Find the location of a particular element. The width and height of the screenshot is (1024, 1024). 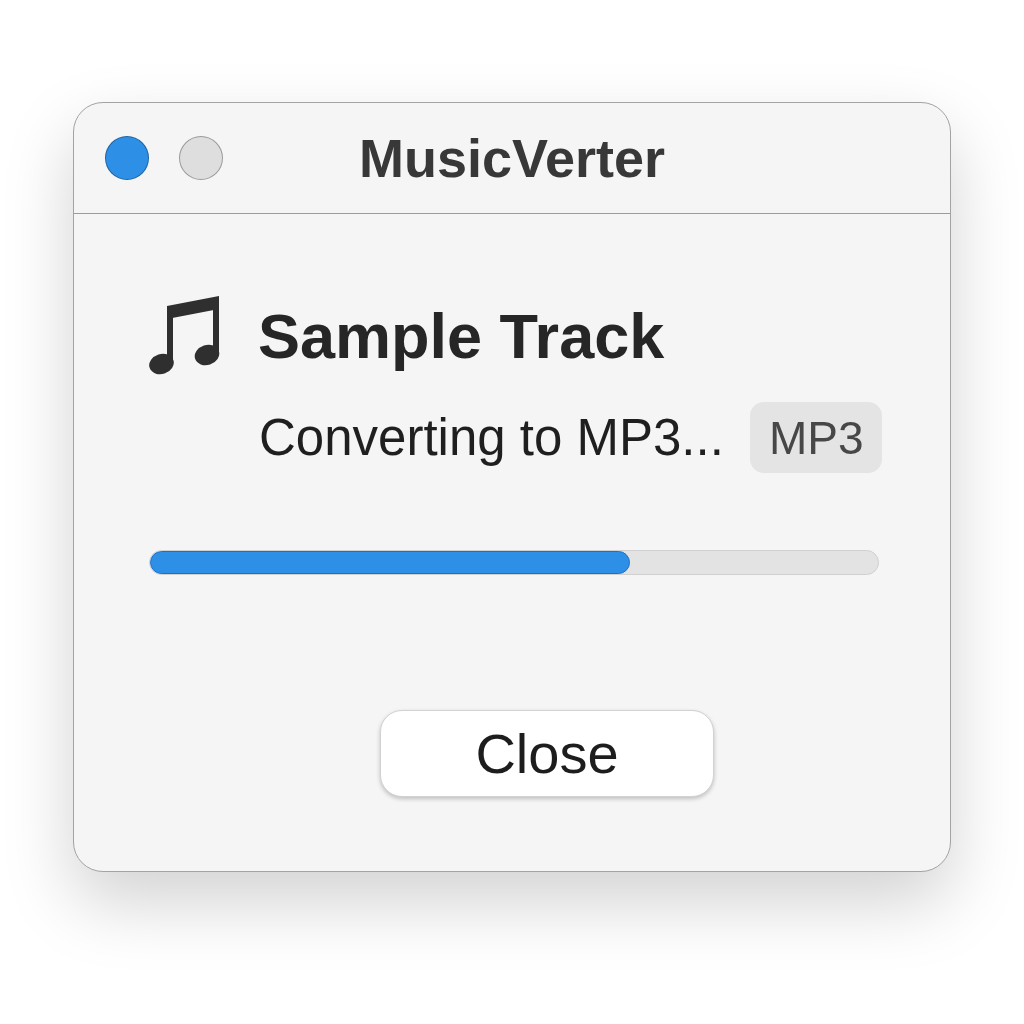

close-button: Close is located at coordinates (547, 753).